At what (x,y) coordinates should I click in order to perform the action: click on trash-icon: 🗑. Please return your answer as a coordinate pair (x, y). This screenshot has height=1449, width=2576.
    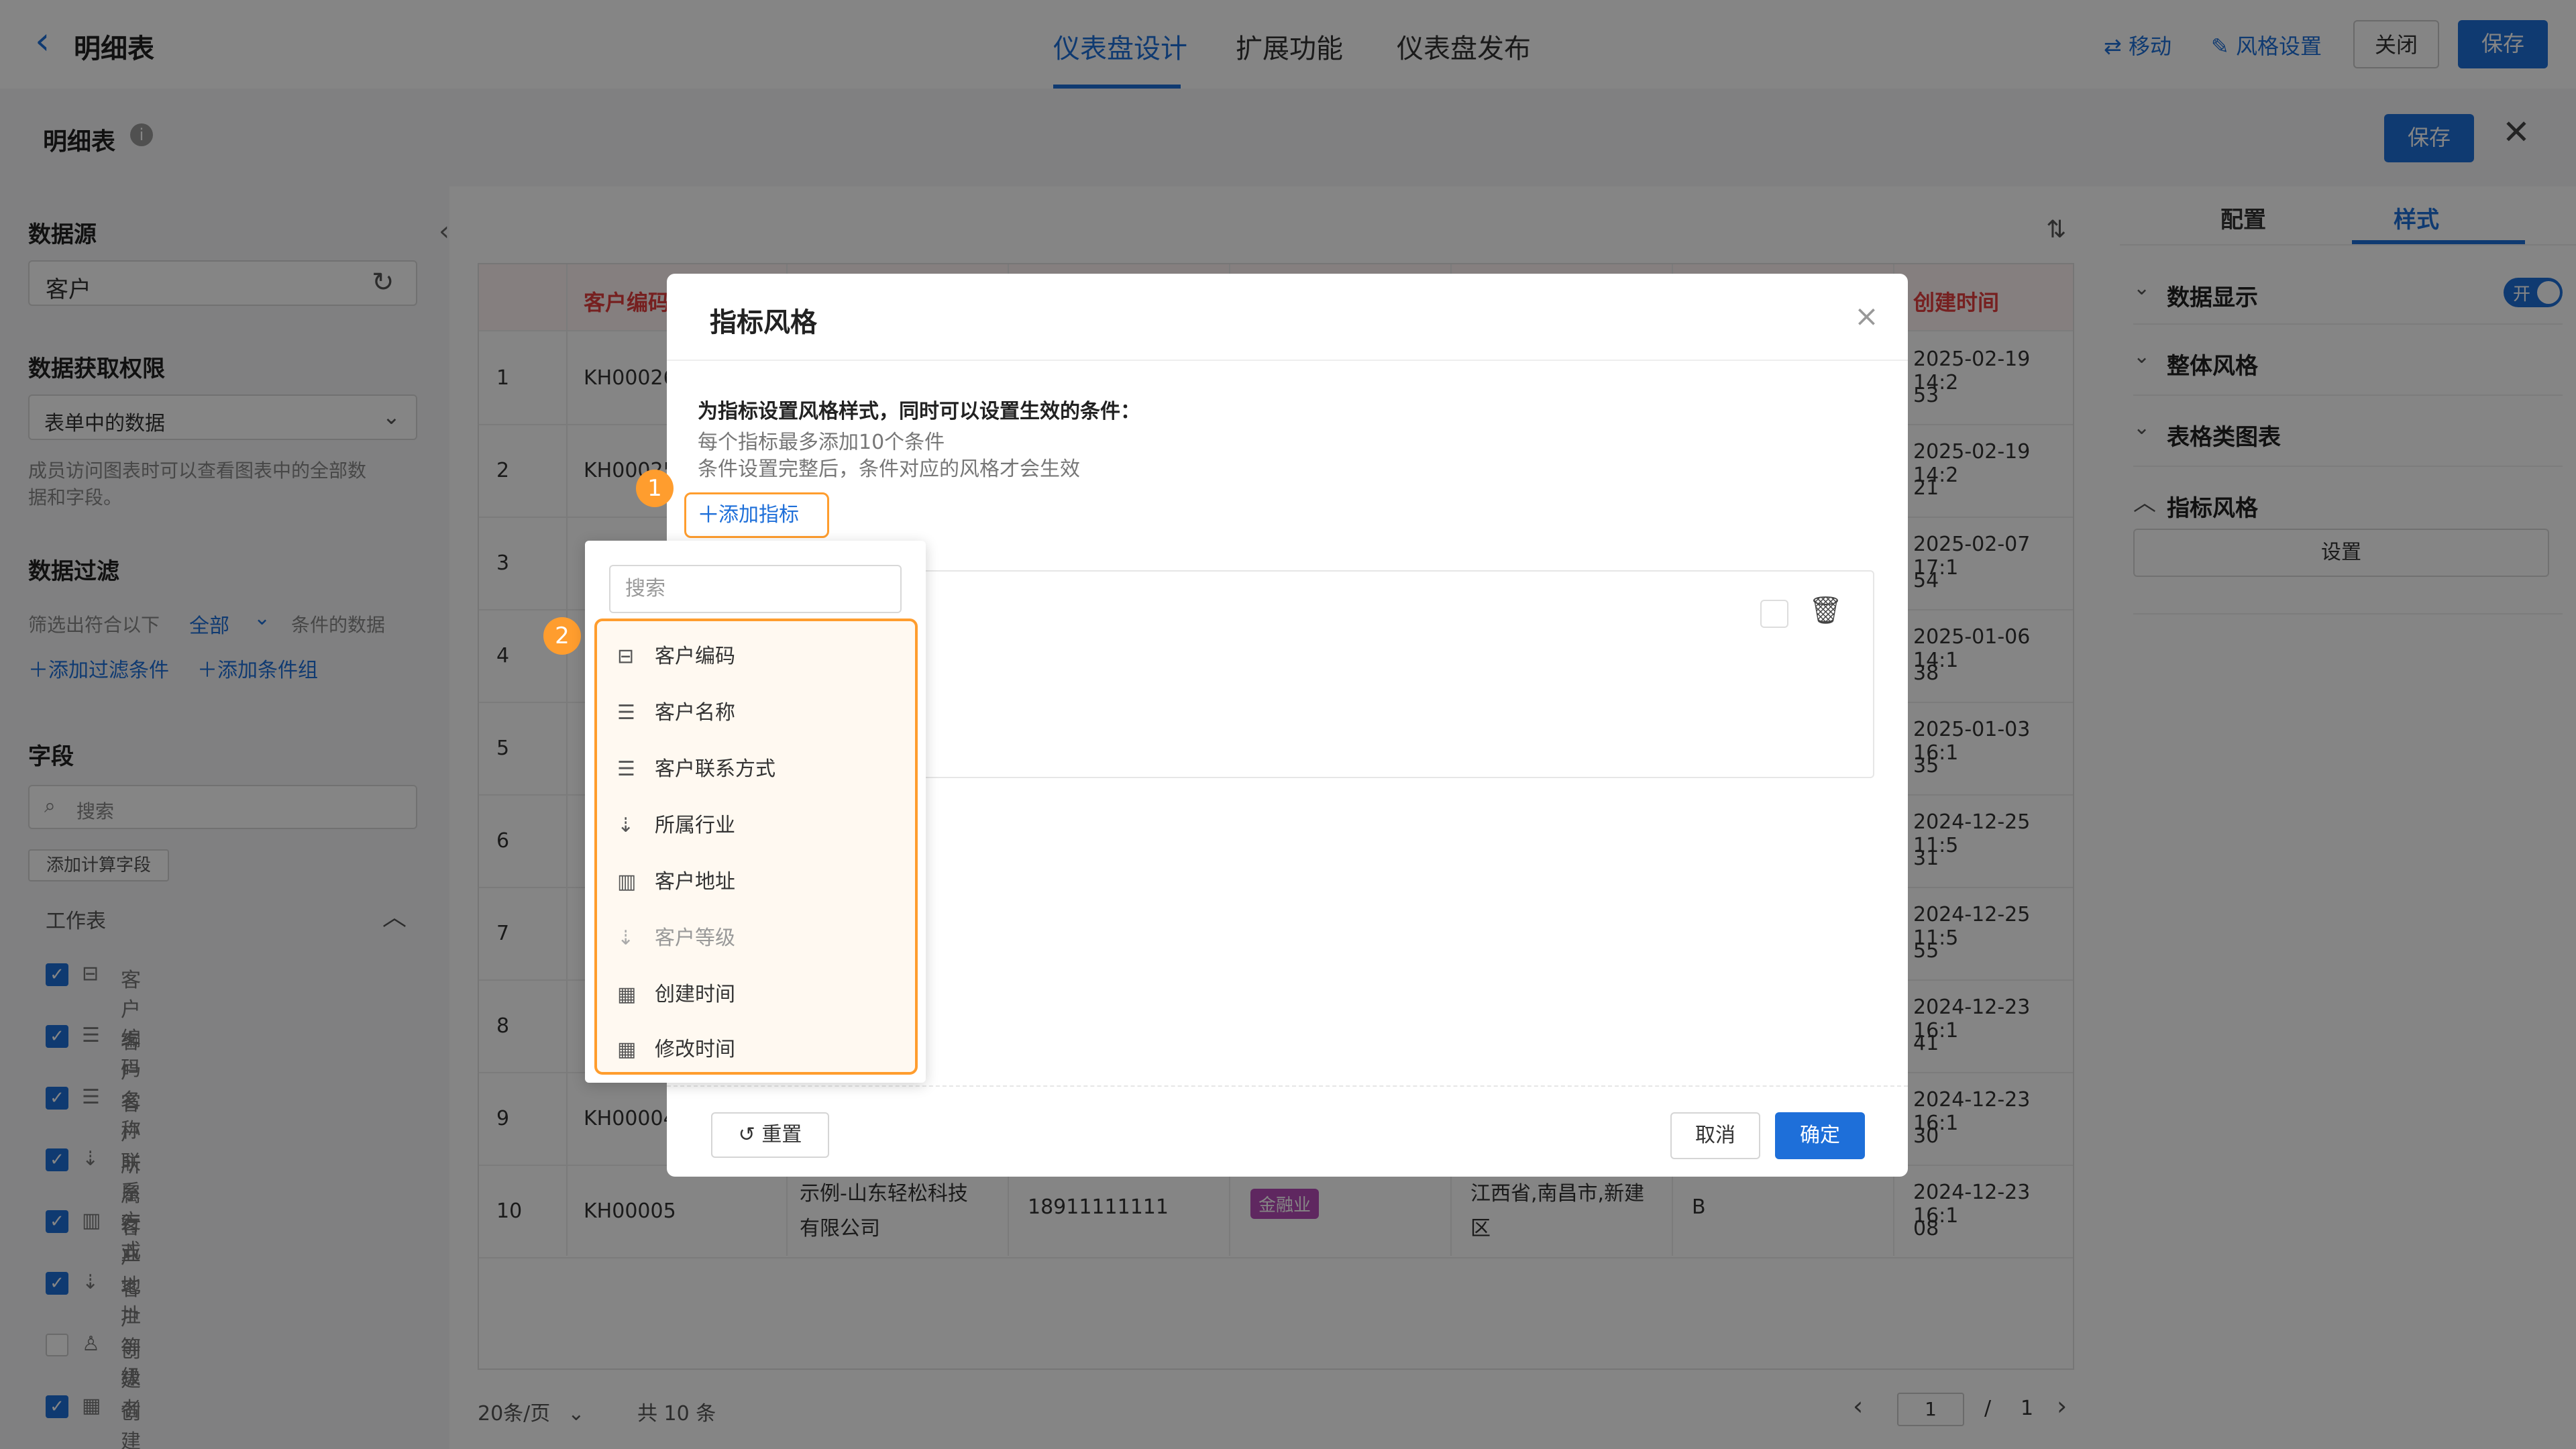
    Looking at the image, I should click on (1826, 610).